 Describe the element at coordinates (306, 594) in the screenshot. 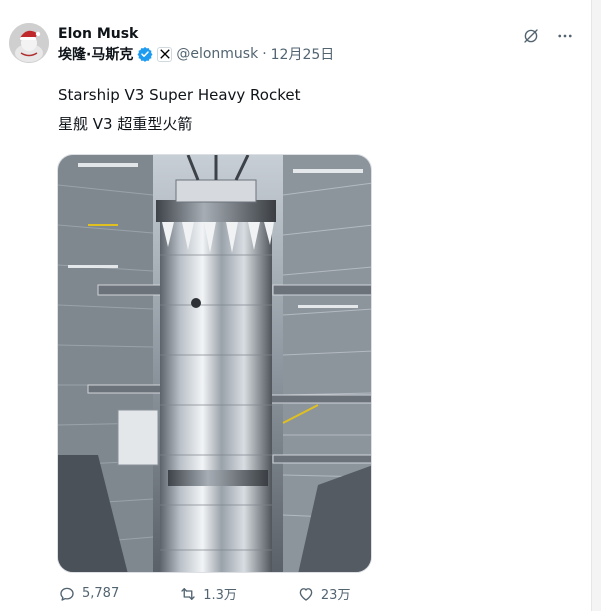

I see `like-icon` at that location.